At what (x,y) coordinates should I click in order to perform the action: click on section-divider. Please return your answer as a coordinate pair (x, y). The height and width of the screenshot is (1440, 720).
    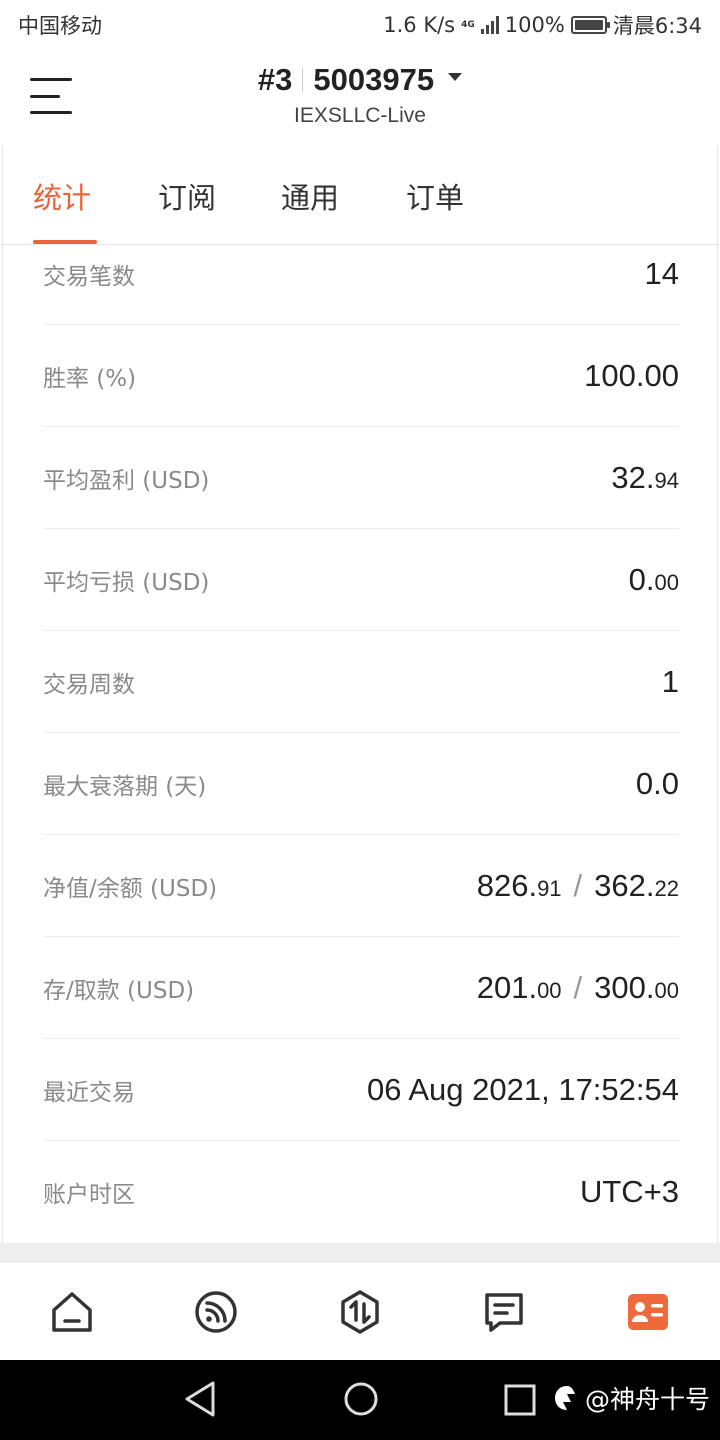
    Looking at the image, I should click on (360, 1253).